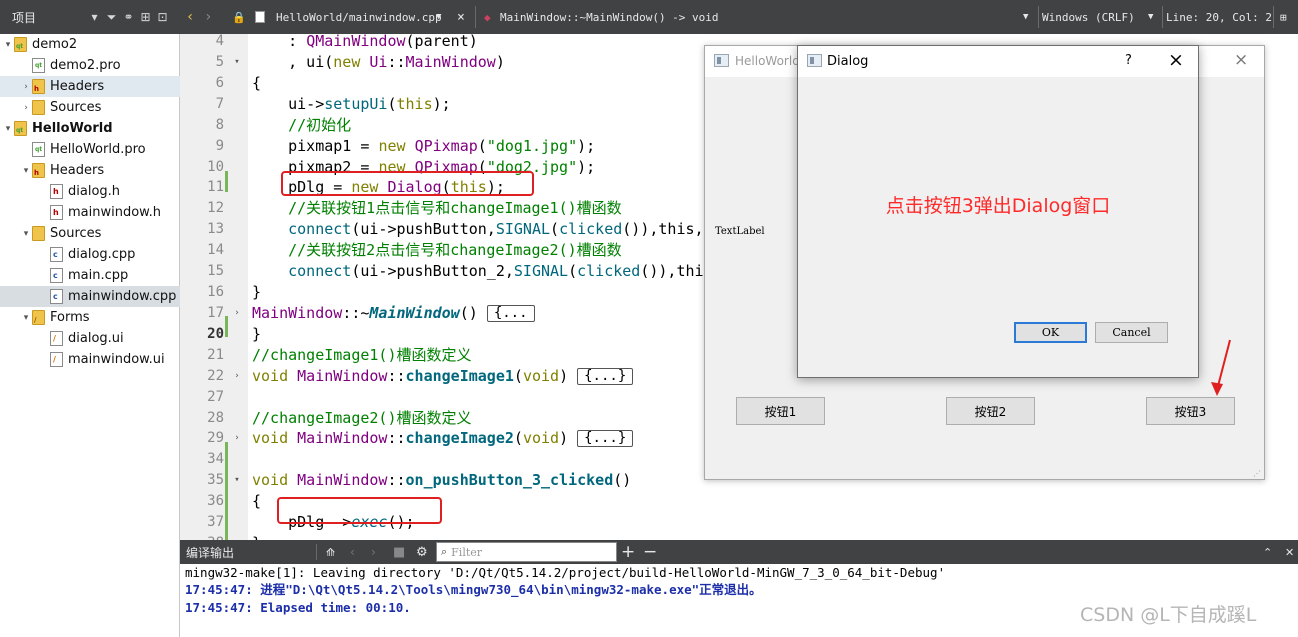  What do you see at coordinates (1190, 411) in the screenshot?
I see `push-button-3: 按钮3` at bounding box center [1190, 411].